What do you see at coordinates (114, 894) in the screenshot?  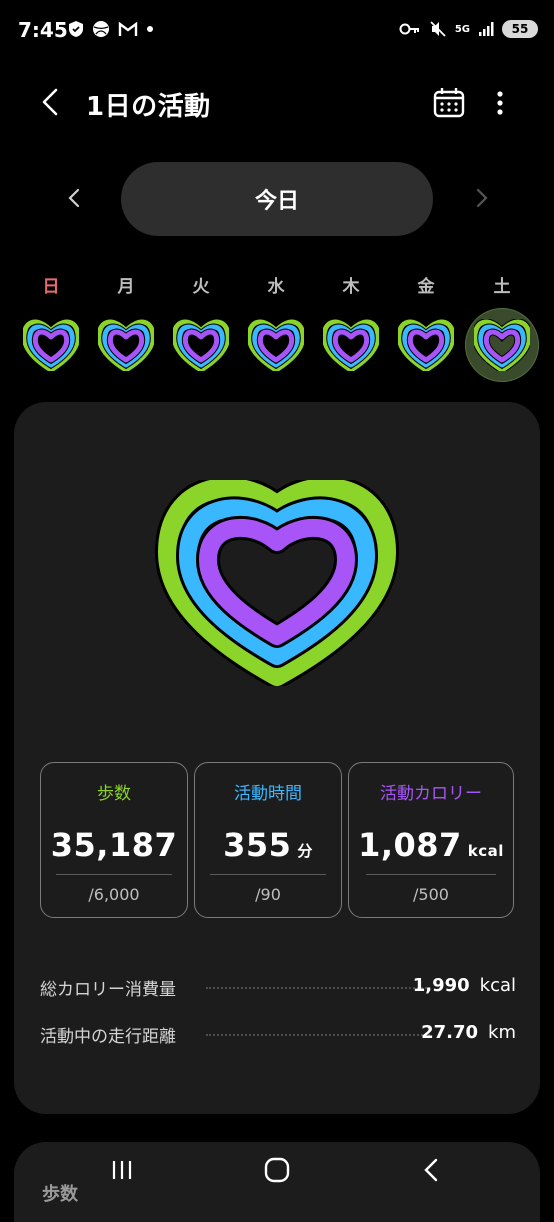 I see `steps-goal: /6,000` at bounding box center [114, 894].